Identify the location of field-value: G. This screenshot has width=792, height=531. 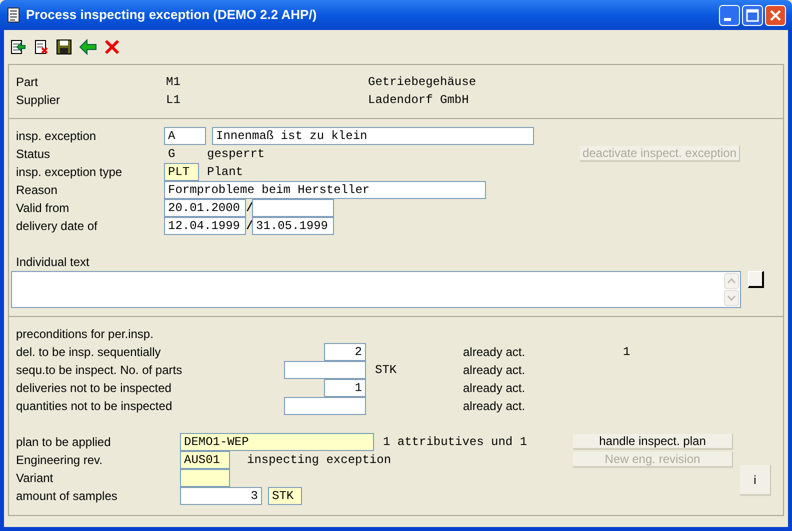
(171, 154).